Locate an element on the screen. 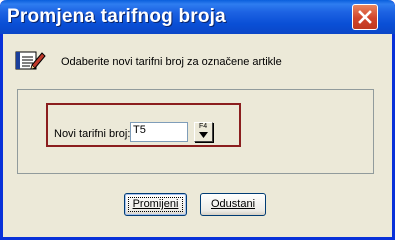 The image size is (401, 246). close-icon is located at coordinates (365, 17).